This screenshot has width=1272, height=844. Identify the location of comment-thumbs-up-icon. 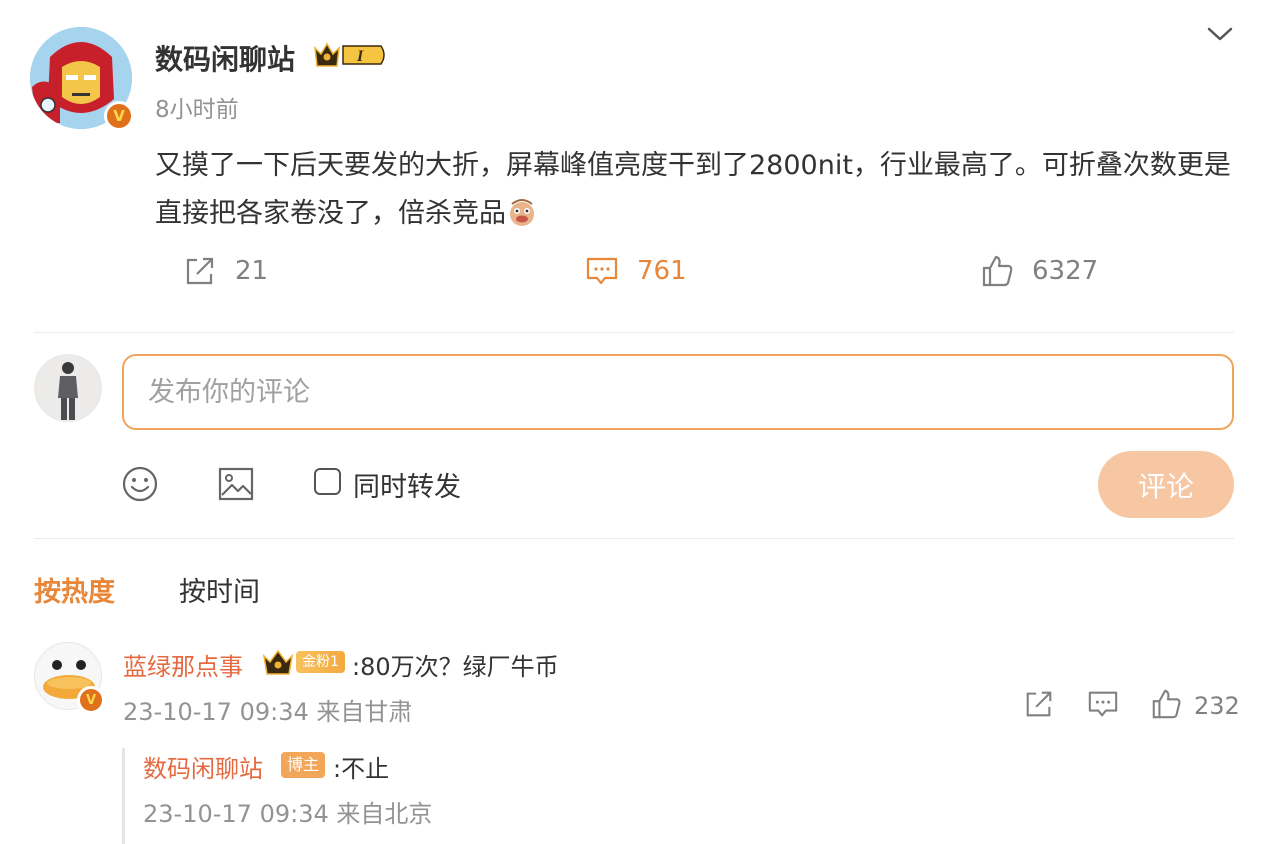
(1166, 704).